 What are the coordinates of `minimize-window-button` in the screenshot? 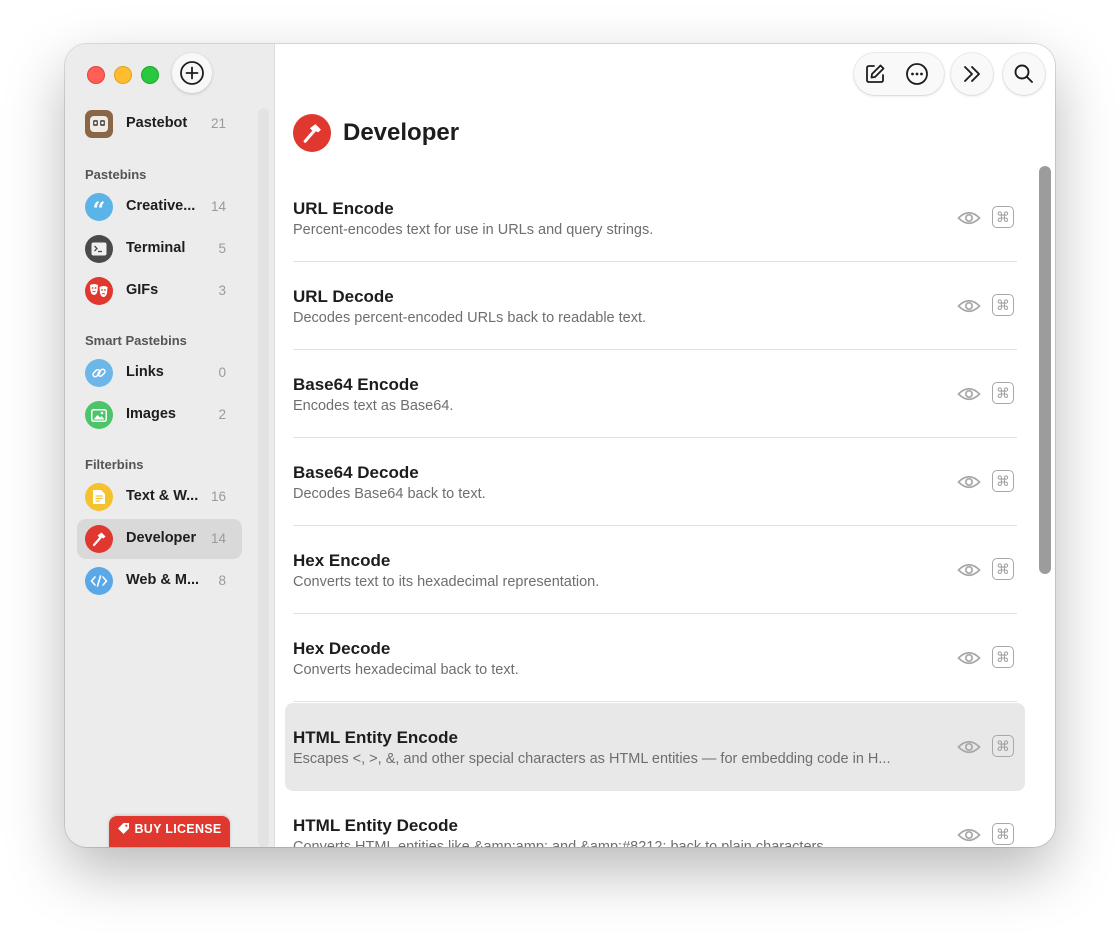 It's located at (123, 75).